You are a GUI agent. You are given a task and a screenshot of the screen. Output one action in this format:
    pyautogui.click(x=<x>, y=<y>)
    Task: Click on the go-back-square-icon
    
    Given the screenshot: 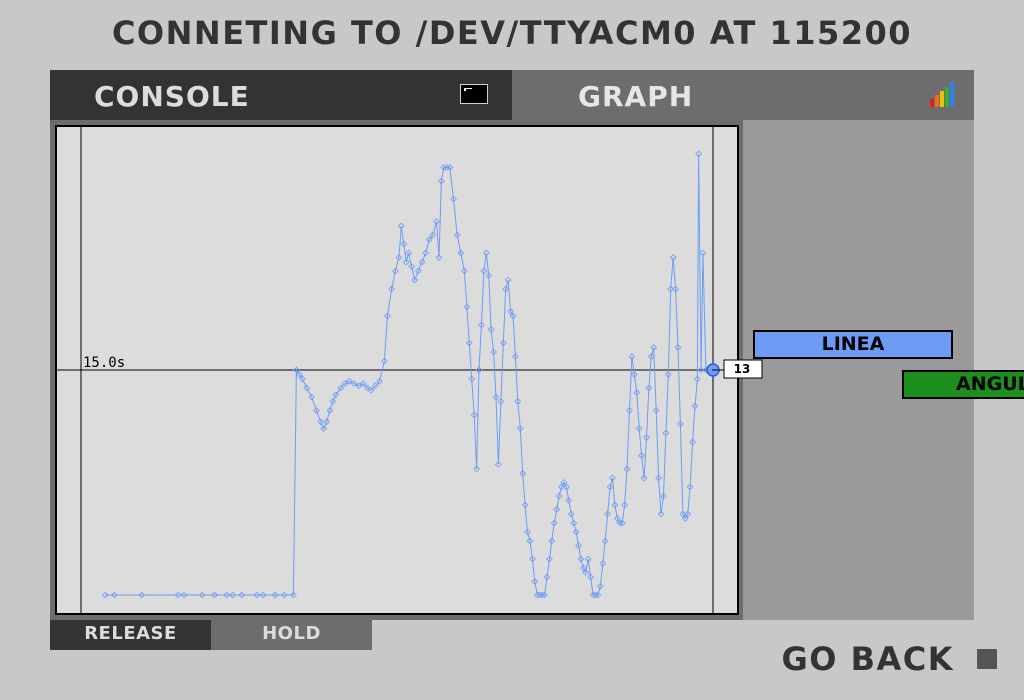 What is the action you would take?
    pyautogui.click(x=987, y=659)
    